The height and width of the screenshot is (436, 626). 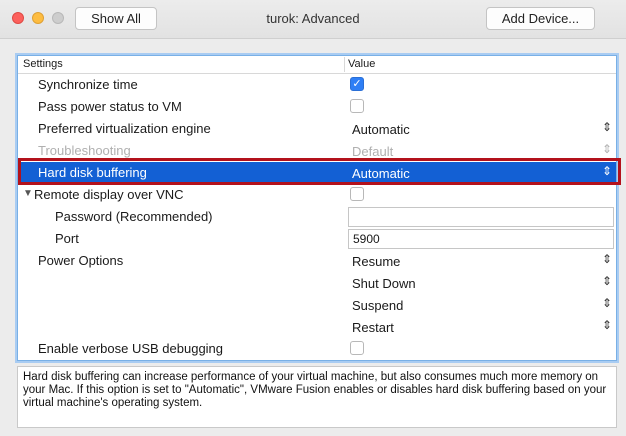 I want to click on row-troubleshooting: Troubleshooting Default ⇕, so click(x=317, y=151).